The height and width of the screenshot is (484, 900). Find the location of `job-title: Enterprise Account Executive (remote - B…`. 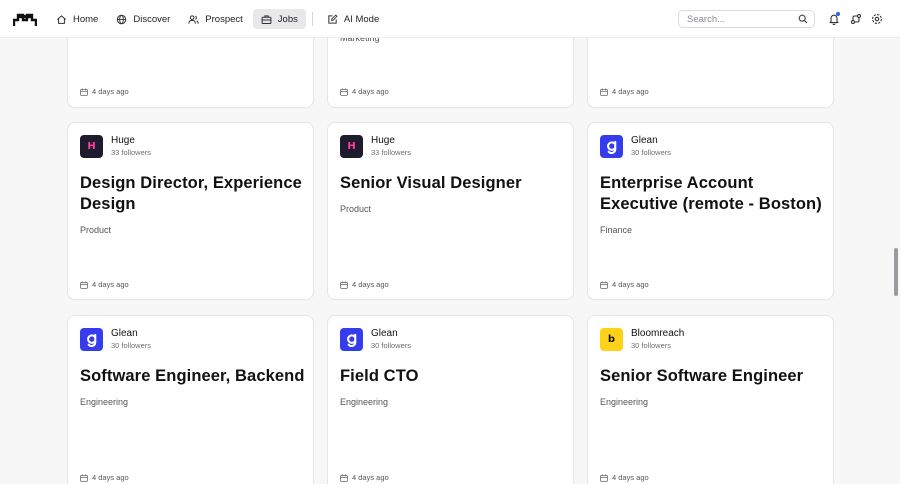

job-title: Enterprise Account Executive (remote - B… is located at coordinates (712, 194).